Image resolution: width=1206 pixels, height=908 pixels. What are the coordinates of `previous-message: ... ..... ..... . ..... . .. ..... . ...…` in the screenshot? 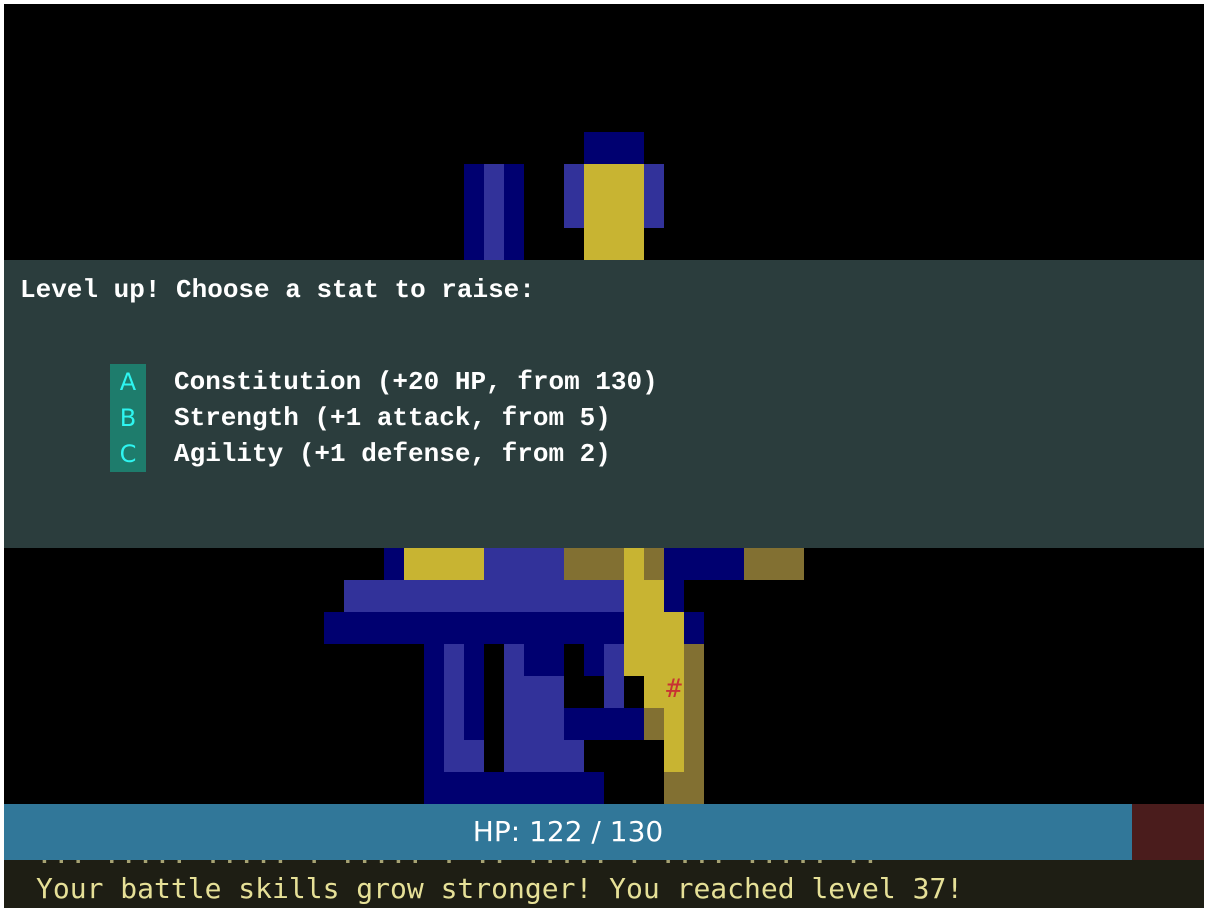 It's located at (457, 864).